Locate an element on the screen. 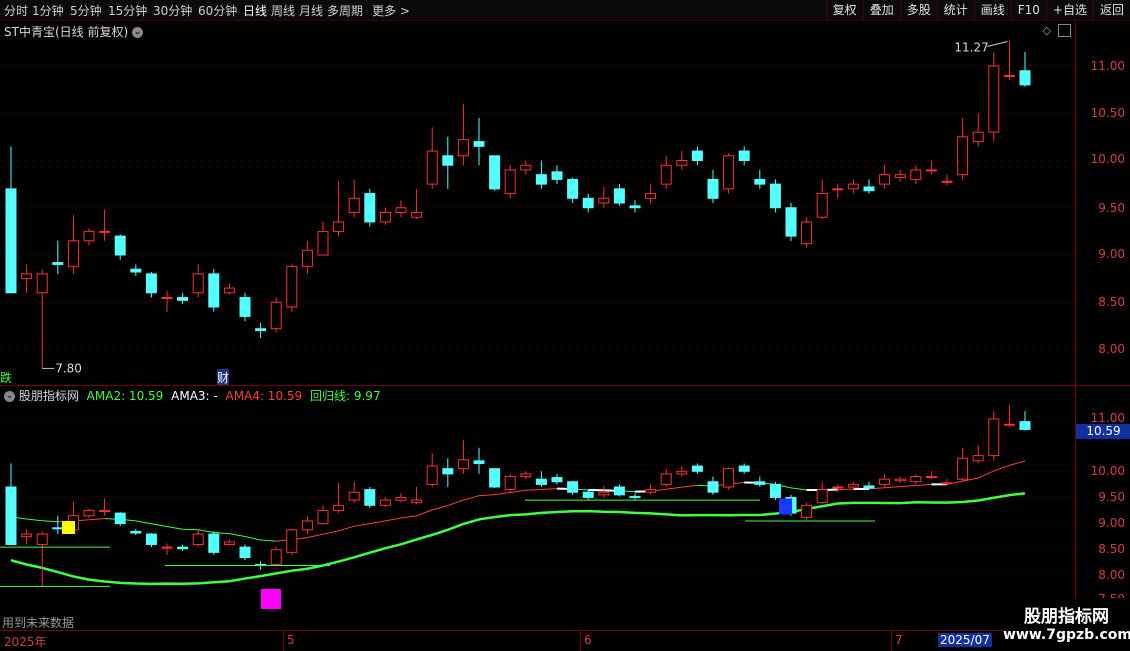 This screenshot has width=1130, height=651. f10-button: F10 is located at coordinates (1028, 10).